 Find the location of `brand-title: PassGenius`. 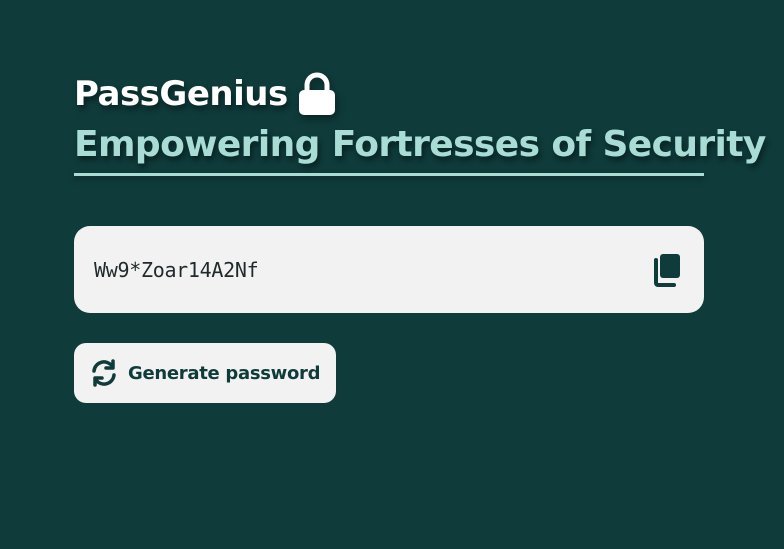

brand-title: PassGenius is located at coordinates (181, 94).